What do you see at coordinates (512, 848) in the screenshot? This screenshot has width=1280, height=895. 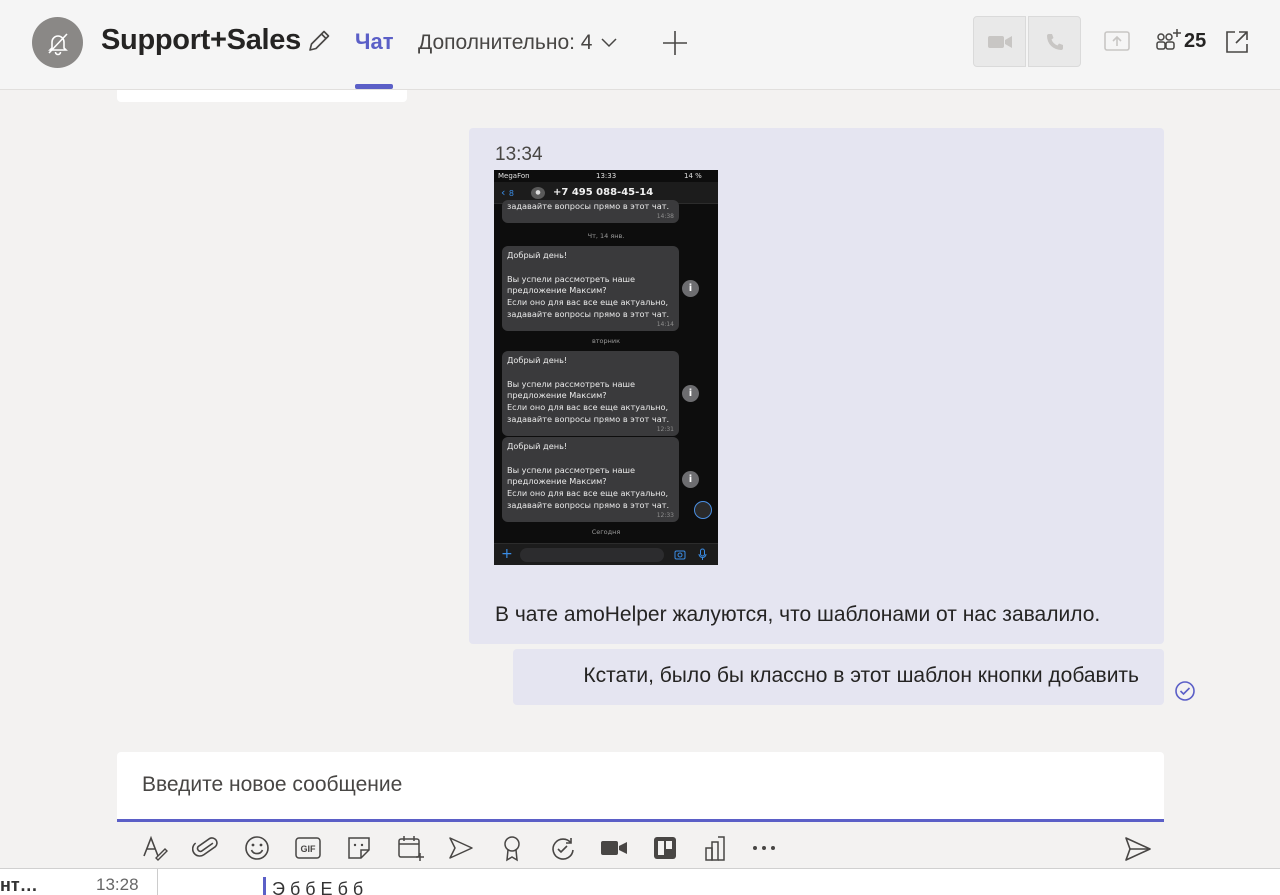 I see `praise-icon` at bounding box center [512, 848].